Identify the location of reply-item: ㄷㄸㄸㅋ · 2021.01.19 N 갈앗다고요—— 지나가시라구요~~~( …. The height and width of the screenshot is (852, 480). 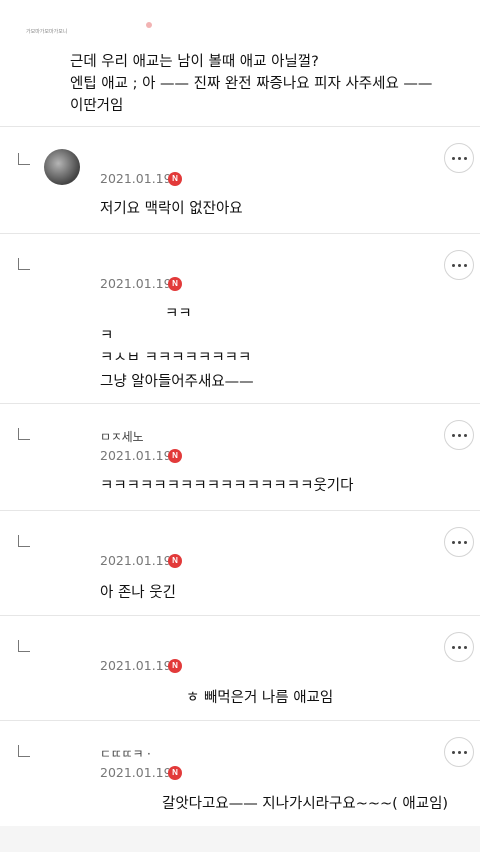
(240, 773).